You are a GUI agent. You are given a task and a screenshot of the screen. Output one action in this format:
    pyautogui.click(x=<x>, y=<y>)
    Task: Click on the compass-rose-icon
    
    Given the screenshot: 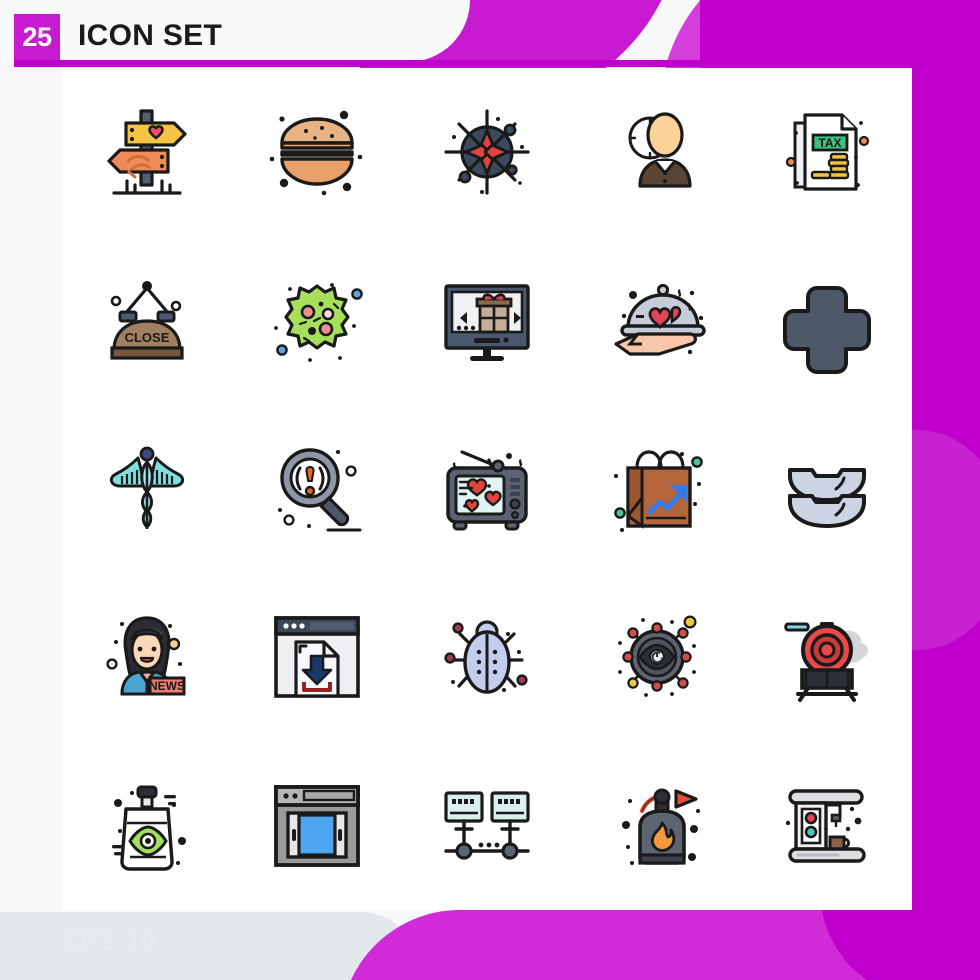 What is the action you would take?
    pyautogui.click(x=487, y=152)
    